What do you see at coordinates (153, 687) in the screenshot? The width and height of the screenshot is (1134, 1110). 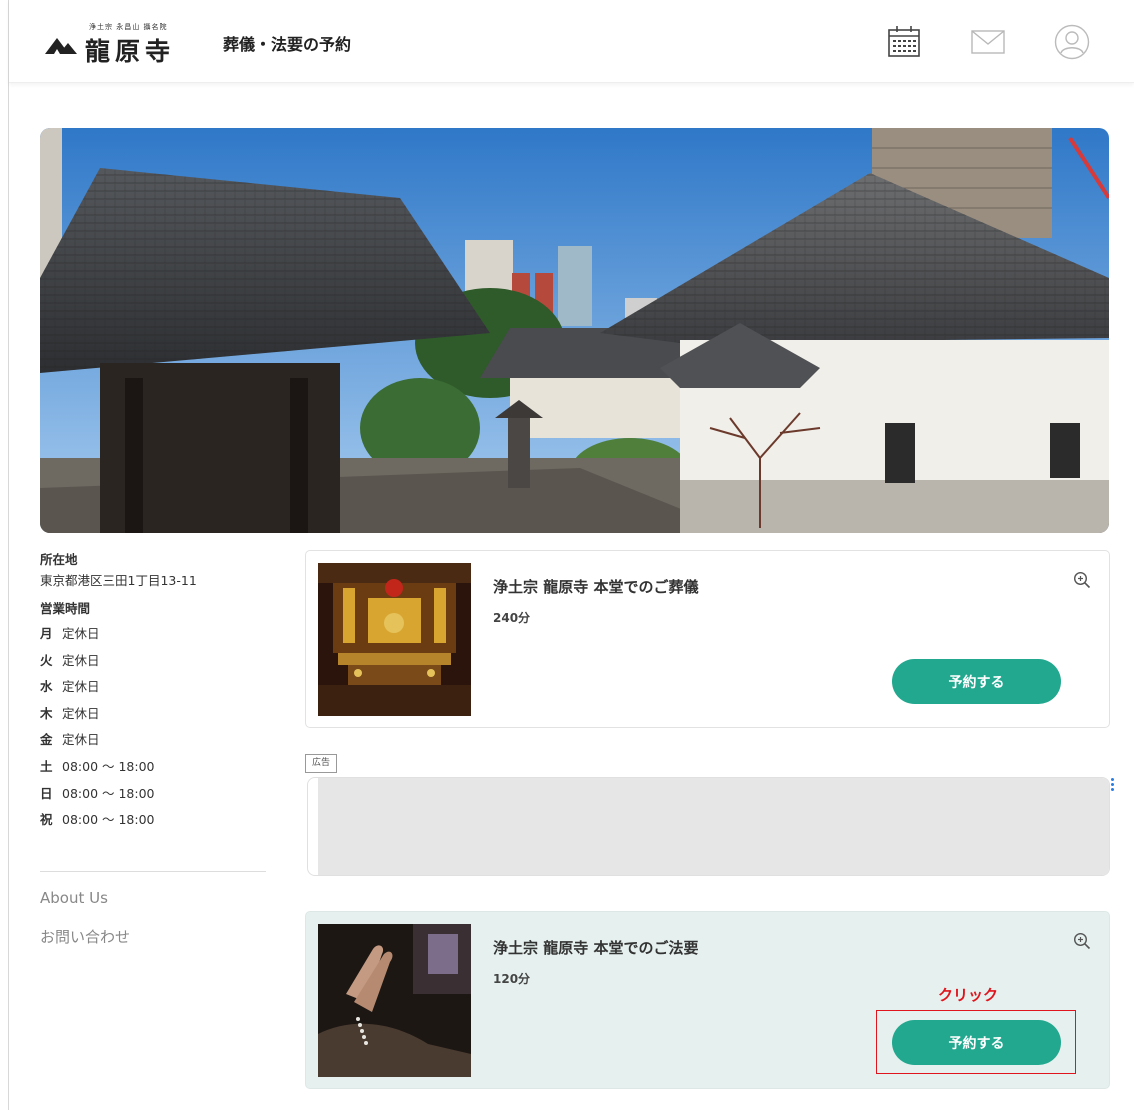 I see `hours-row: 水定休日` at bounding box center [153, 687].